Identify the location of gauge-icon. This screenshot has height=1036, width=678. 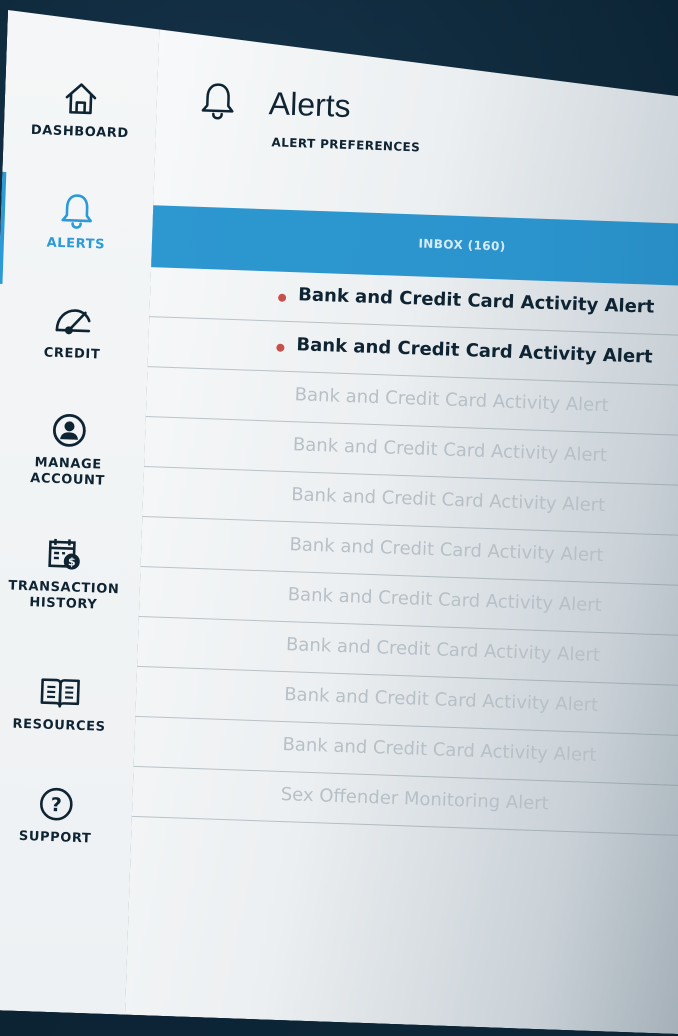
(73, 321).